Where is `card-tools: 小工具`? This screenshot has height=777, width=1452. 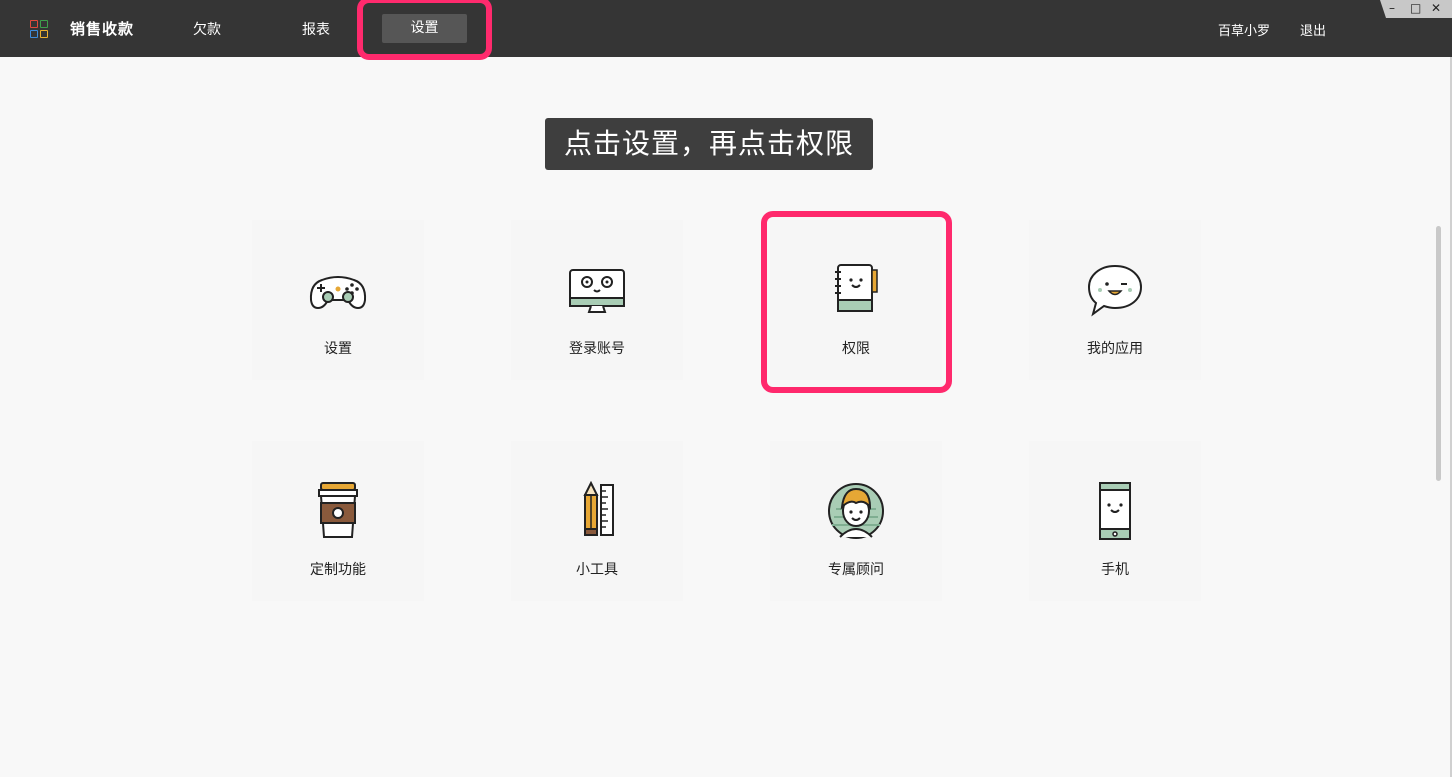
card-tools: 小工具 is located at coordinates (597, 521).